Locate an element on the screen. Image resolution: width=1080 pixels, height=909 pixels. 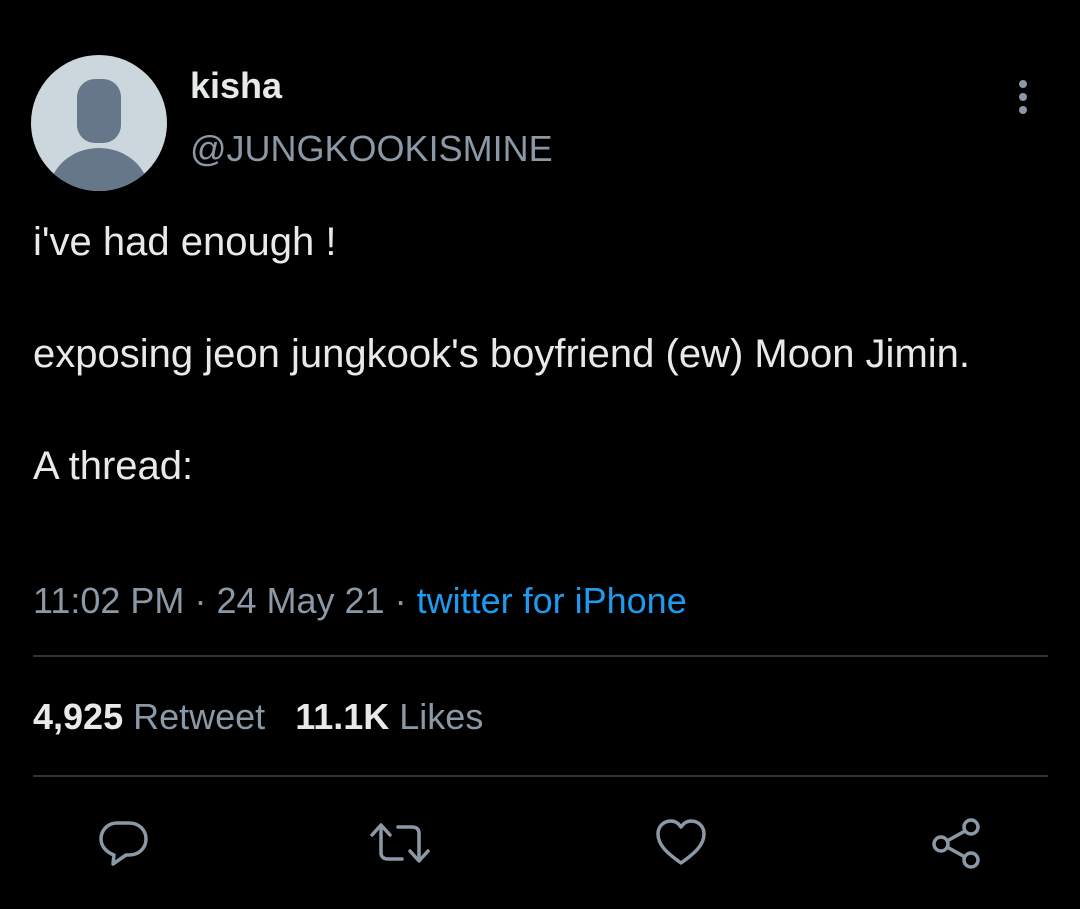
retweets-label: Retweet is located at coordinates (199, 716).